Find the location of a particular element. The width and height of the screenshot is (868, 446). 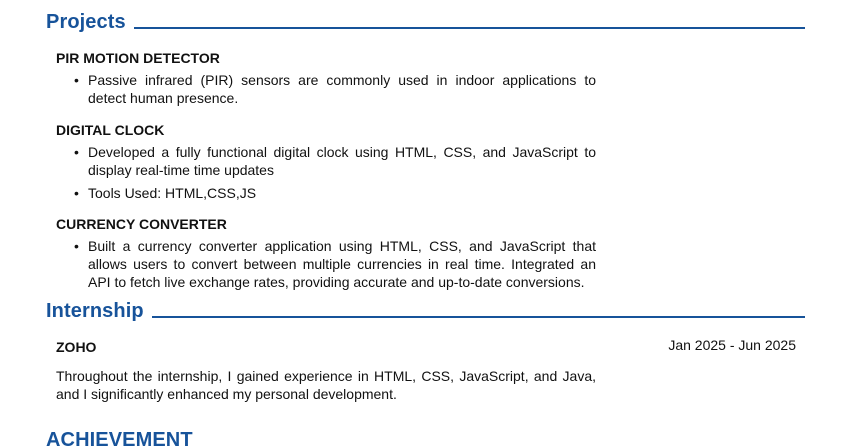

internship-company: ZOHO is located at coordinates (76, 347).